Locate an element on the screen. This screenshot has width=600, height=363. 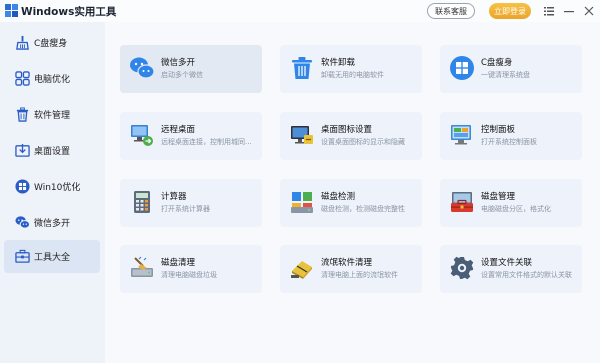
tool-card-desktop-icons: 桌面图标设置 设置桌面图标的显示和隐藏 is located at coordinates (351, 136).